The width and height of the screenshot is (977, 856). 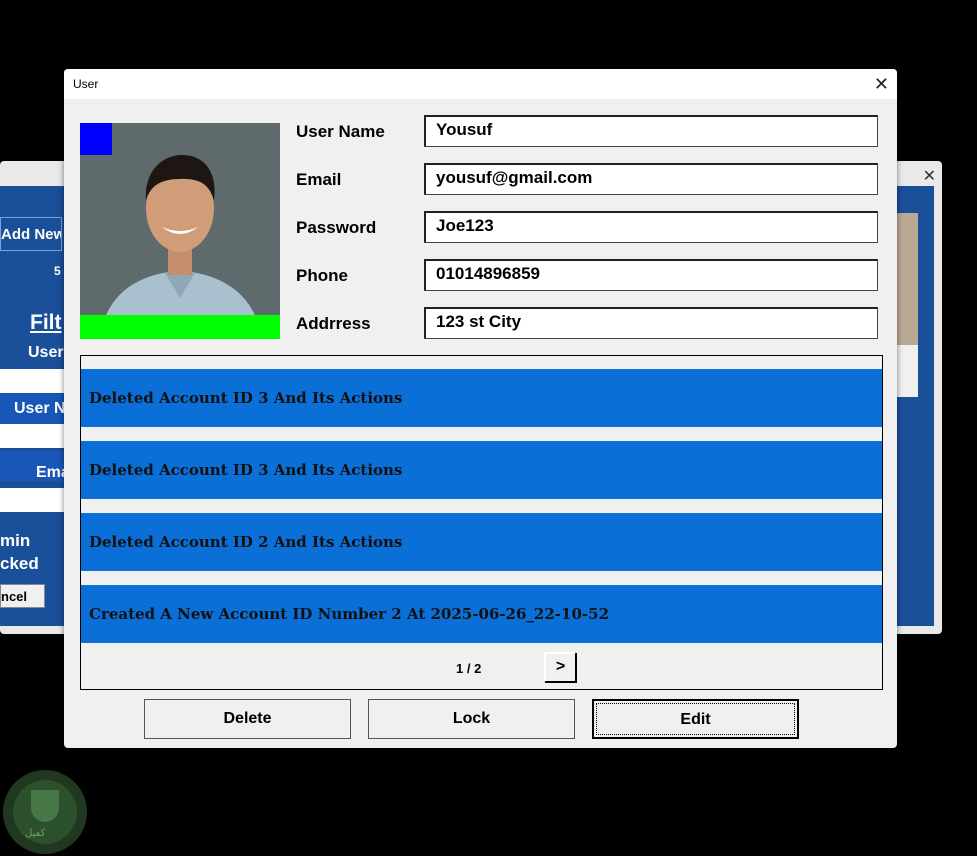 I want to click on photo-status-bar, so click(x=180, y=327).